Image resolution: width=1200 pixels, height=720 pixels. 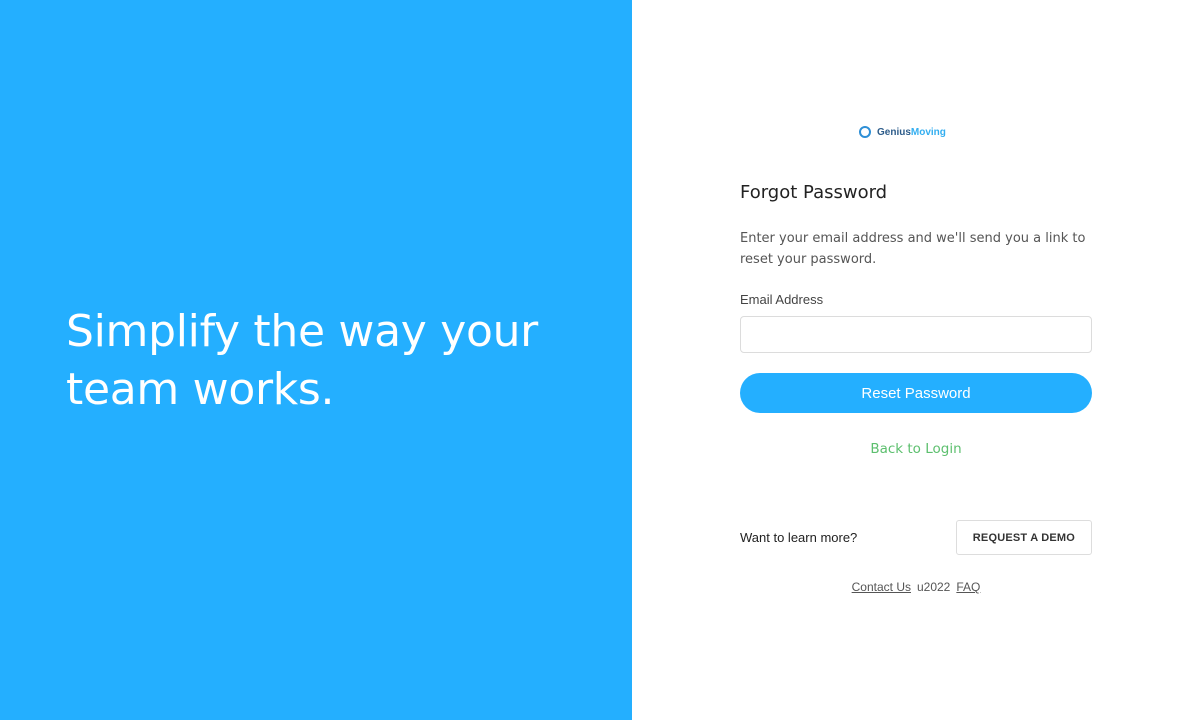 I want to click on back-to-login-link: Back to Login, so click(x=916, y=449).